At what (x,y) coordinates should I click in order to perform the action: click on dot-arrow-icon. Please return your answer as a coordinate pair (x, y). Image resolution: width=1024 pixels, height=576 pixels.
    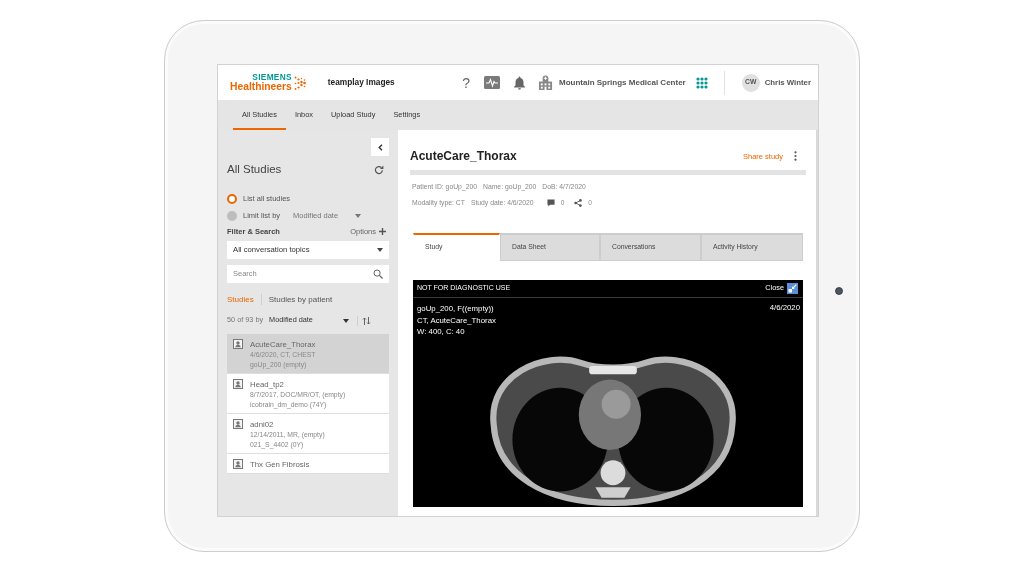
    Looking at the image, I should click on (299, 82).